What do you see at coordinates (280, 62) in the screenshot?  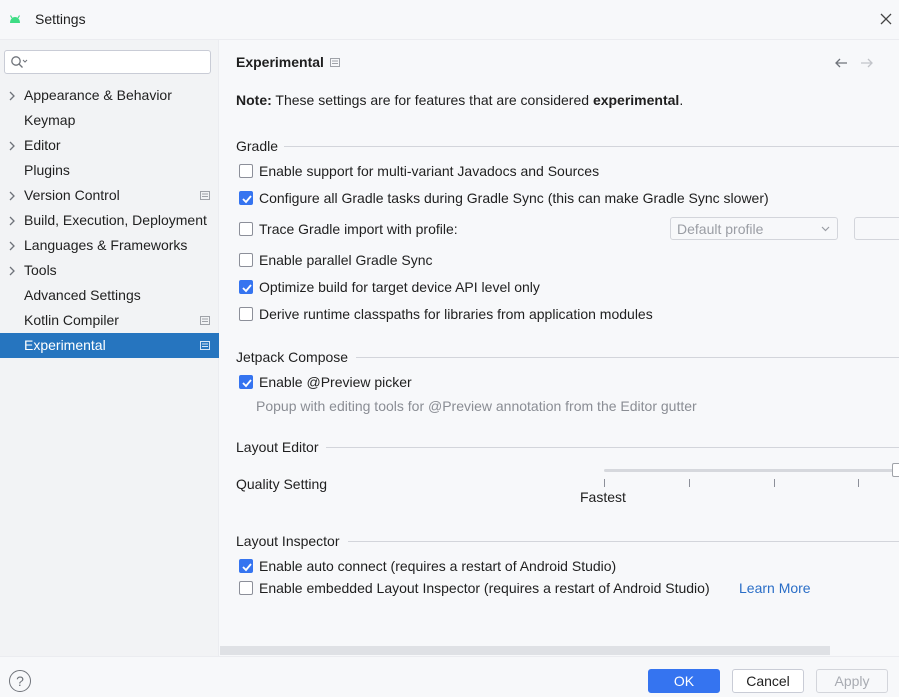 I see `page-title: Experimental` at bounding box center [280, 62].